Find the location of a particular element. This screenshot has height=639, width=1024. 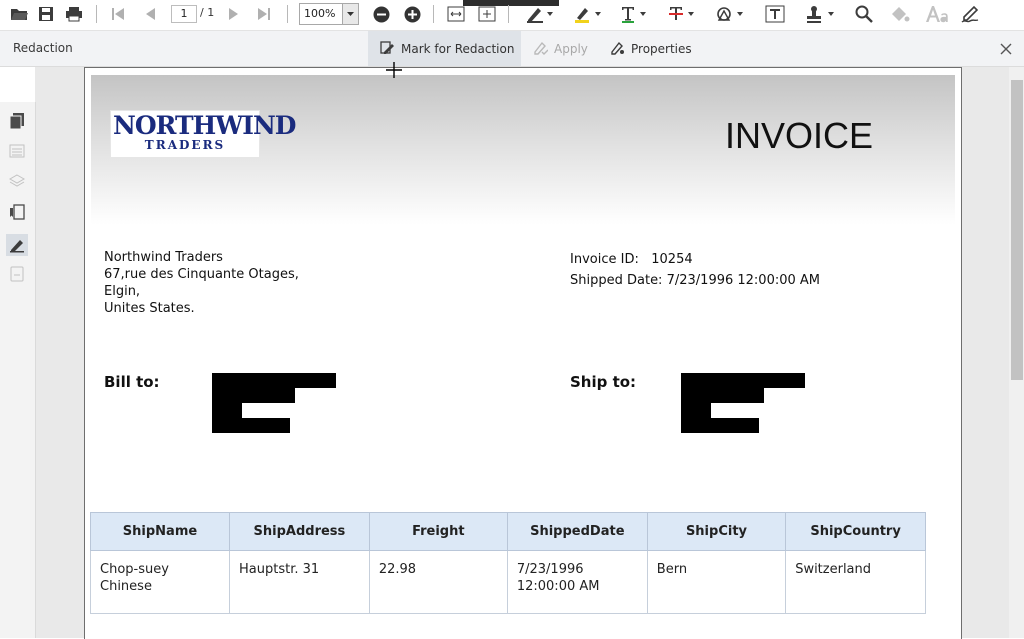

bookmarks-icon is located at coordinates (17, 212).